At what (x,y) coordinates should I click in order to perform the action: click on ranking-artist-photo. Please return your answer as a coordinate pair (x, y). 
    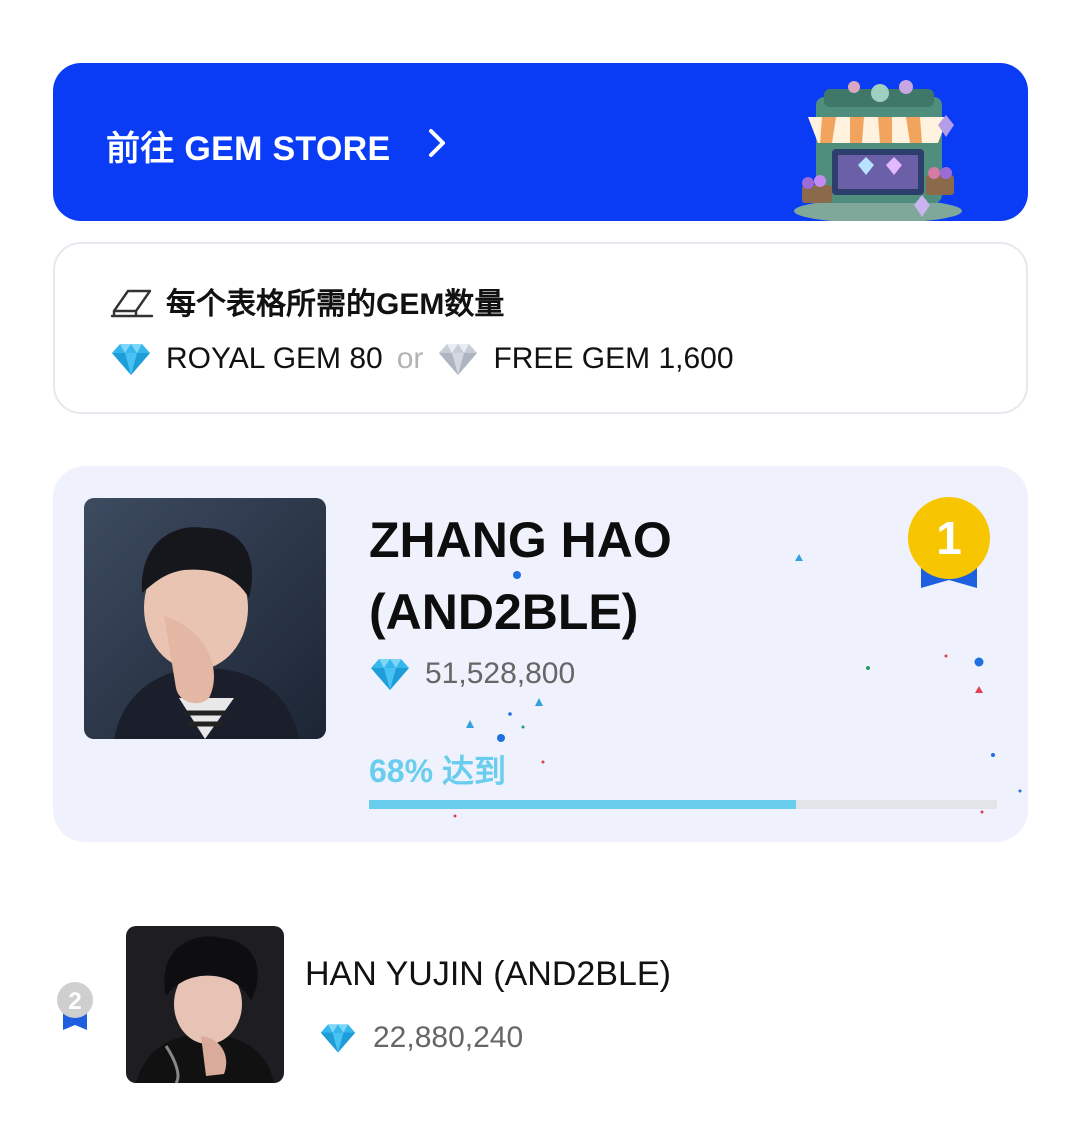
    Looking at the image, I should click on (205, 1004).